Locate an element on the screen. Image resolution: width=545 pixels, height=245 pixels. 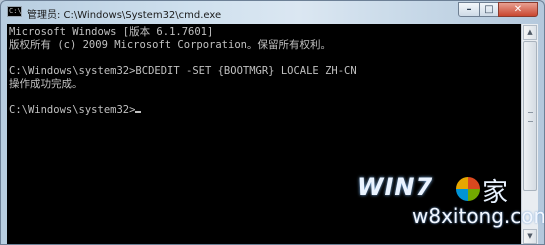
scroll-down-arrow-icon: ▼ is located at coordinates (530, 236).